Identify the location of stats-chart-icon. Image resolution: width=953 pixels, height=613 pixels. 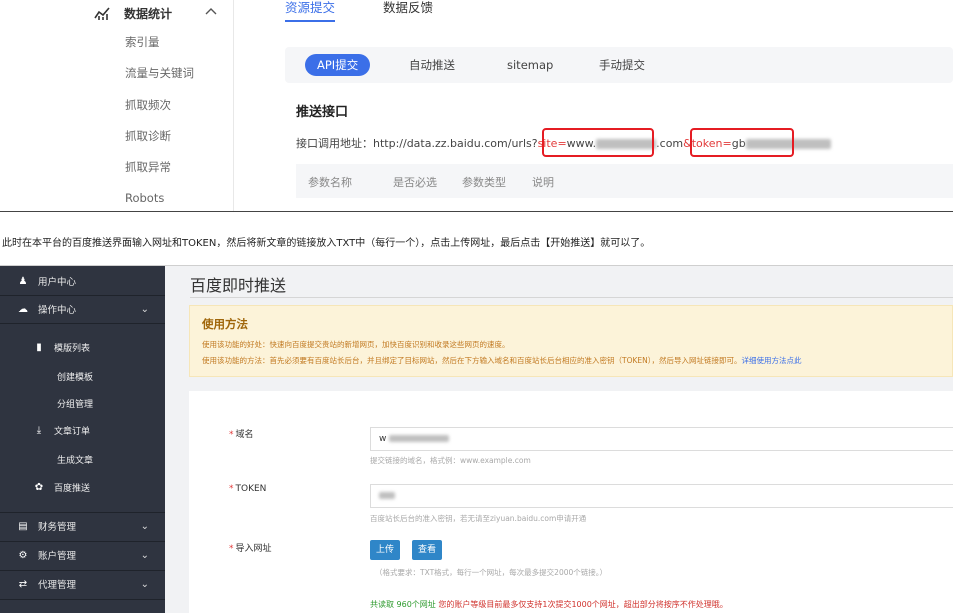
(102, 13).